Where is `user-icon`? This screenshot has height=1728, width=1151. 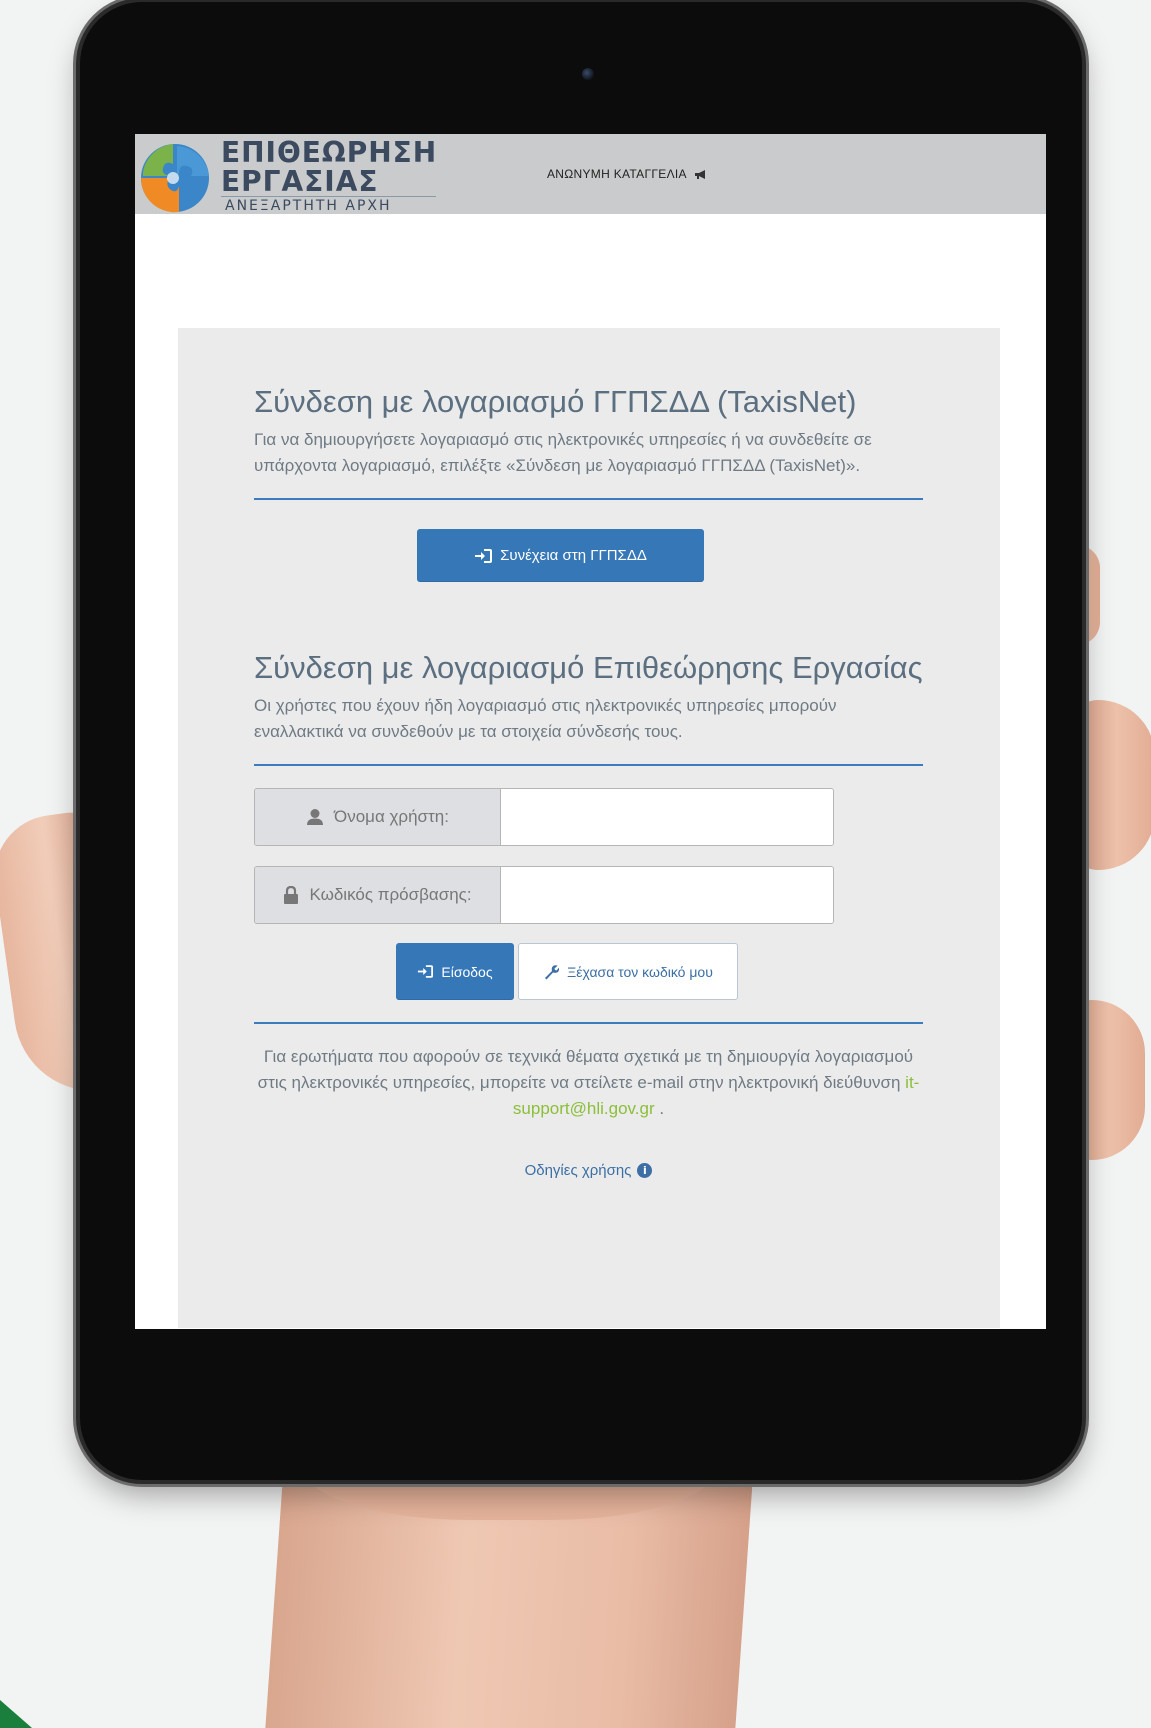 user-icon is located at coordinates (315, 817).